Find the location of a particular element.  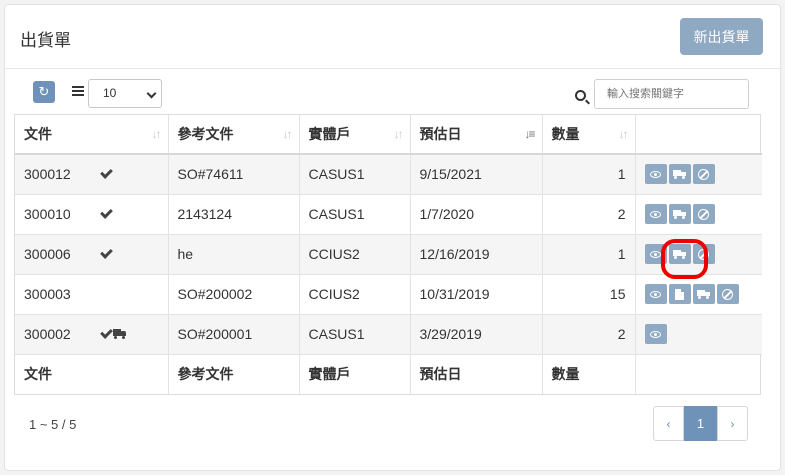

qty-cell: 15 is located at coordinates (589, 294).